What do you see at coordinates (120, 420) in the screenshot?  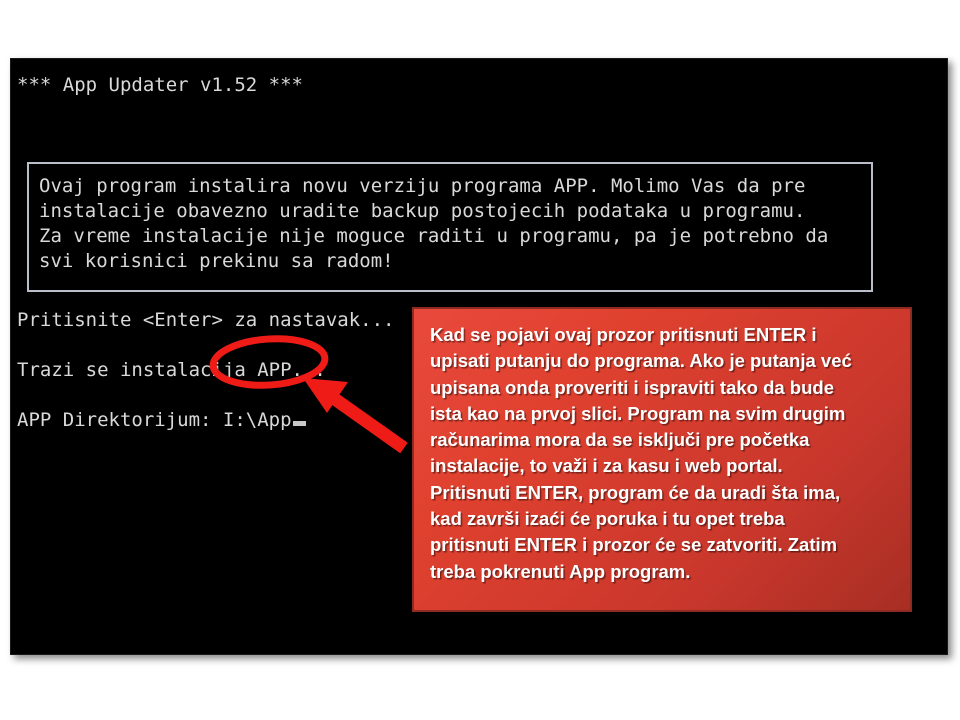 I see `directory-label: APP Direktorijum:` at bounding box center [120, 420].